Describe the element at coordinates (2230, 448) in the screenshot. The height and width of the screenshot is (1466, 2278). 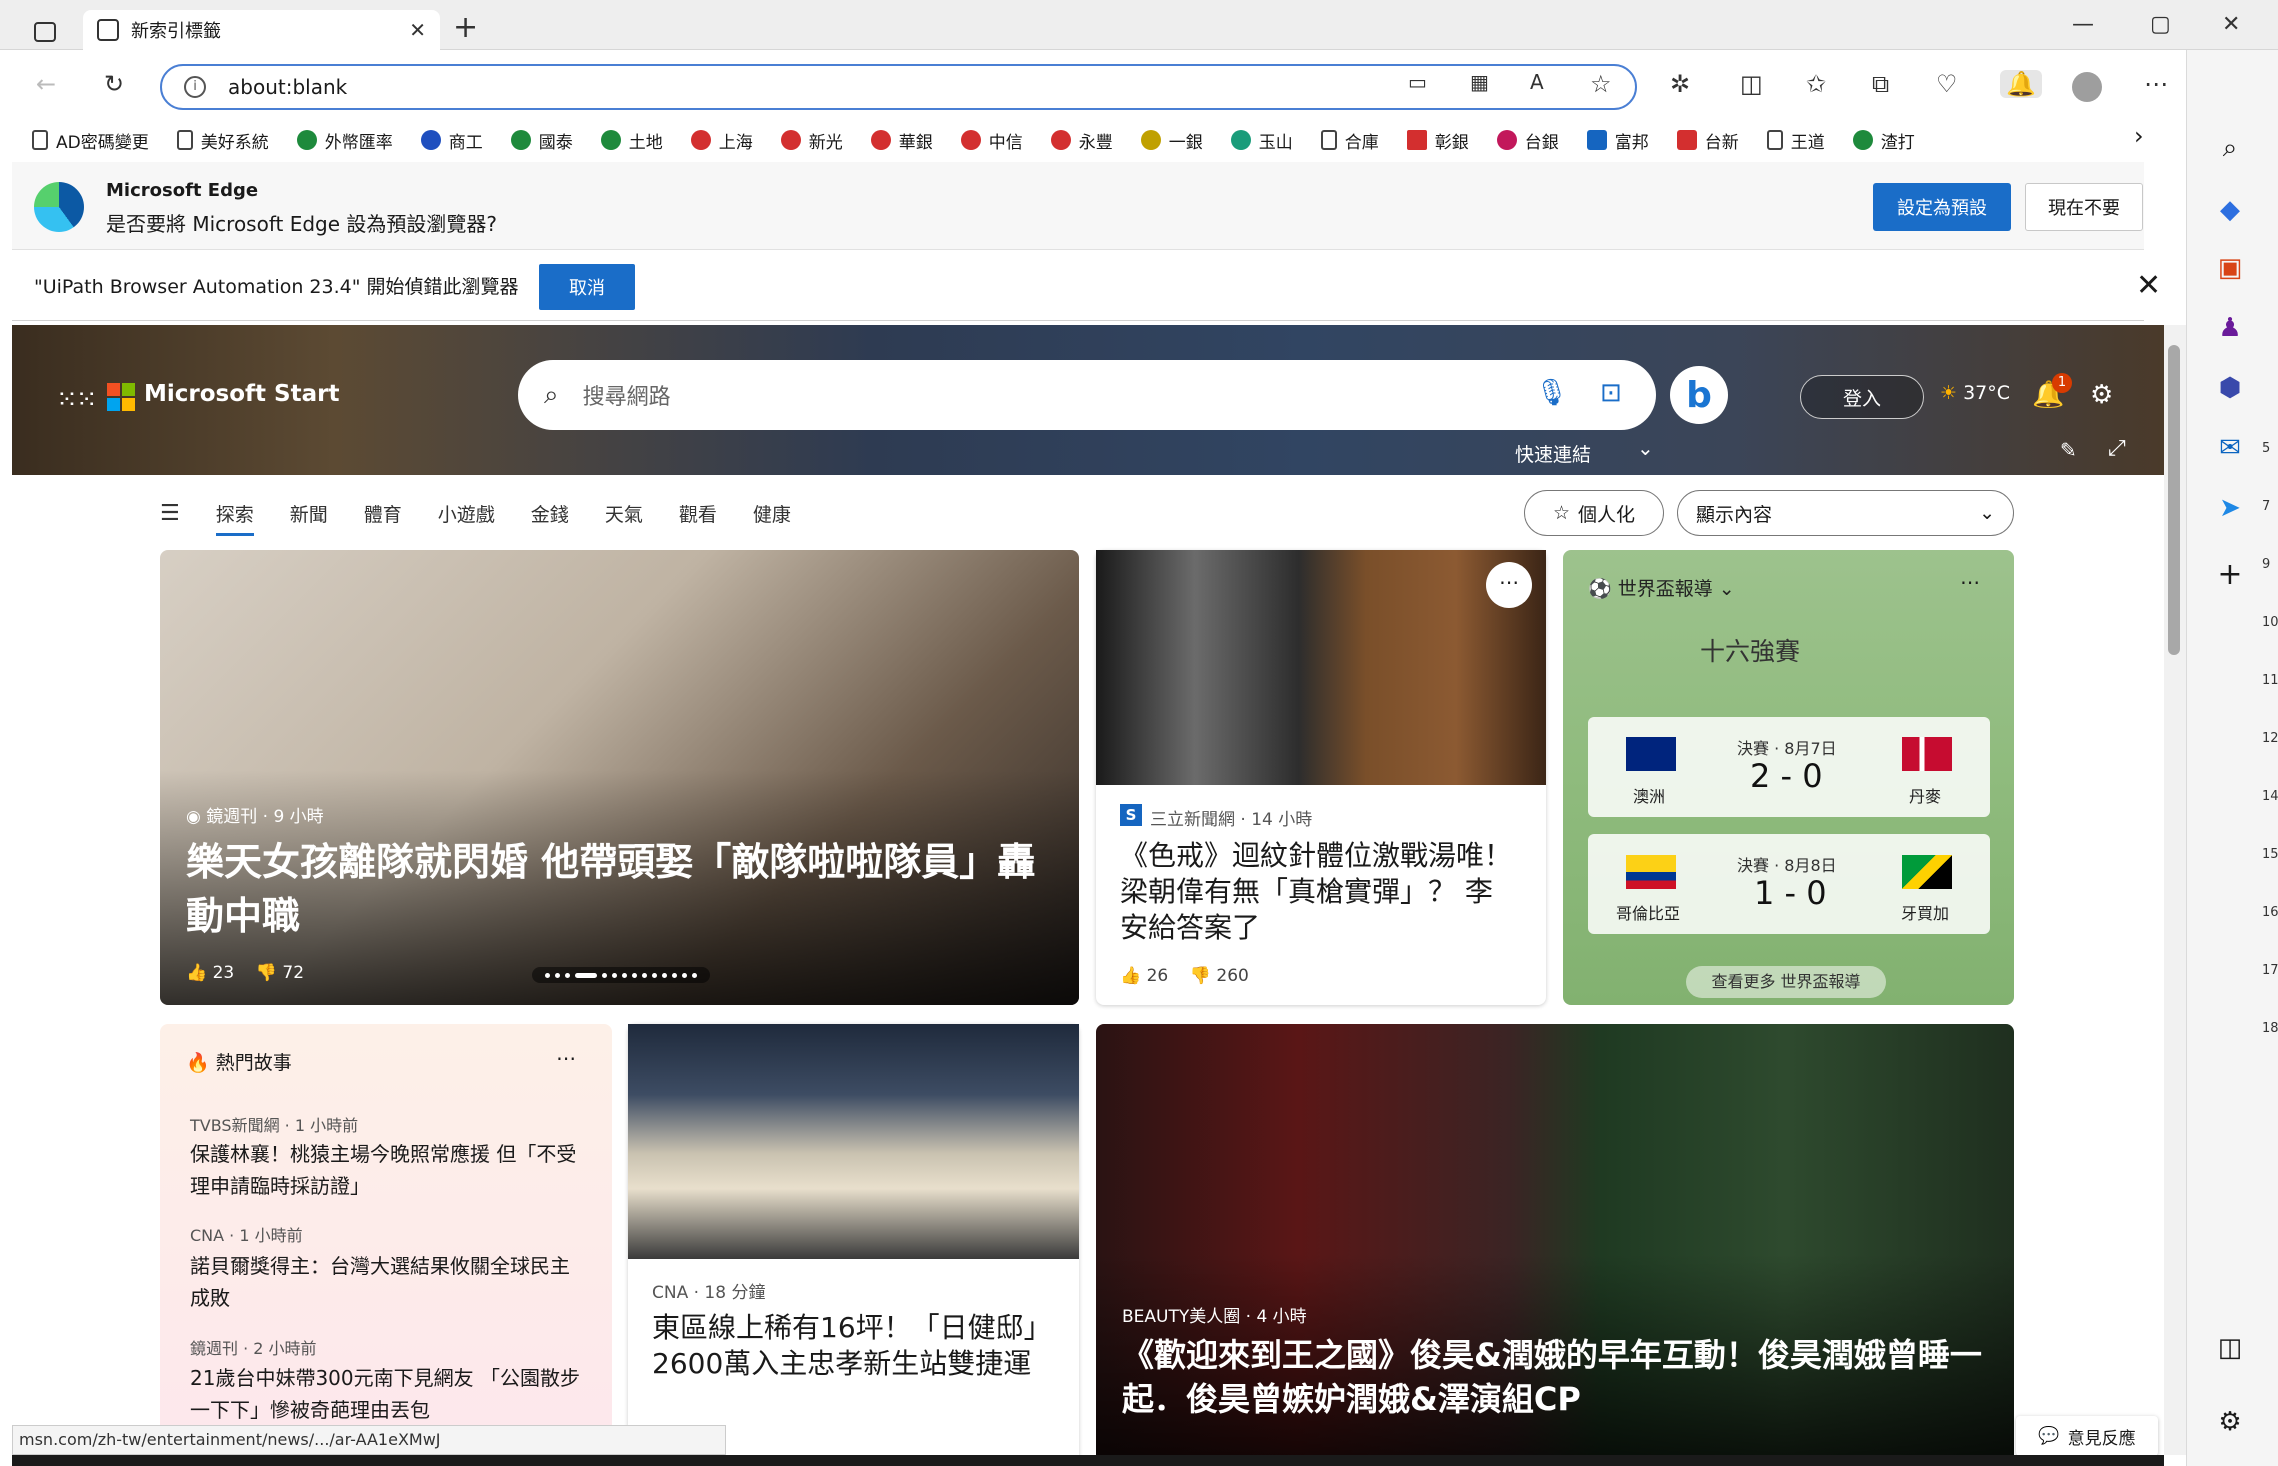
I see `outlook-icon: ✉` at that location.